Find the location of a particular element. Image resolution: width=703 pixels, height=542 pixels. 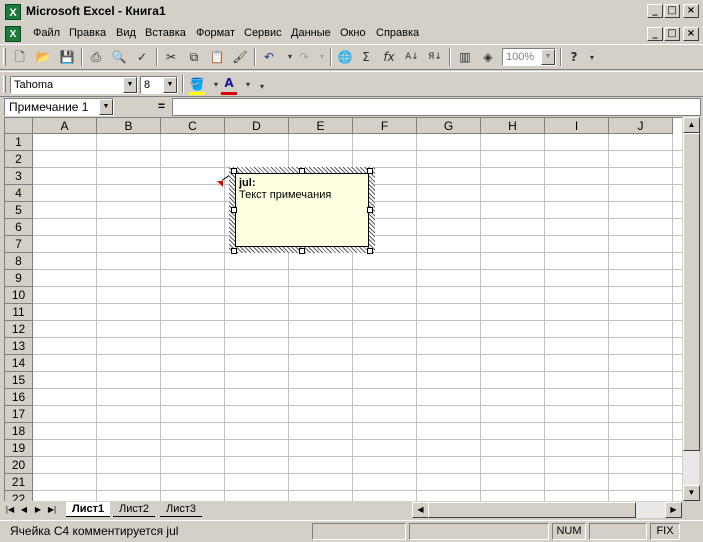

open-folder-icon: 📂 is located at coordinates (43, 57).